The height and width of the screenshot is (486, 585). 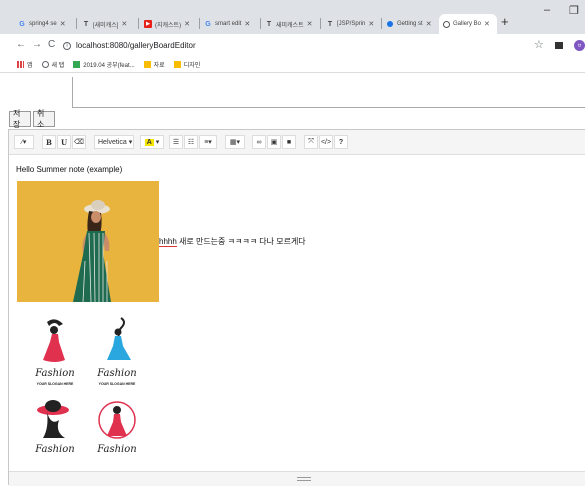 I want to click on bookmark-folder: 디자인, so click(x=187, y=64).